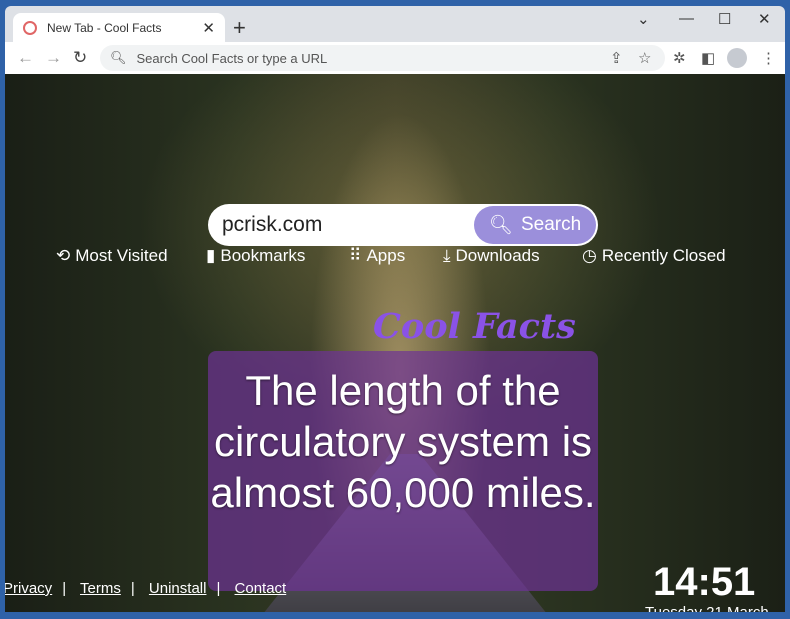 The width and height of the screenshot is (790, 619). Describe the element at coordinates (211, 255) in the screenshot. I see `bookmark-icon: ▮` at that location.